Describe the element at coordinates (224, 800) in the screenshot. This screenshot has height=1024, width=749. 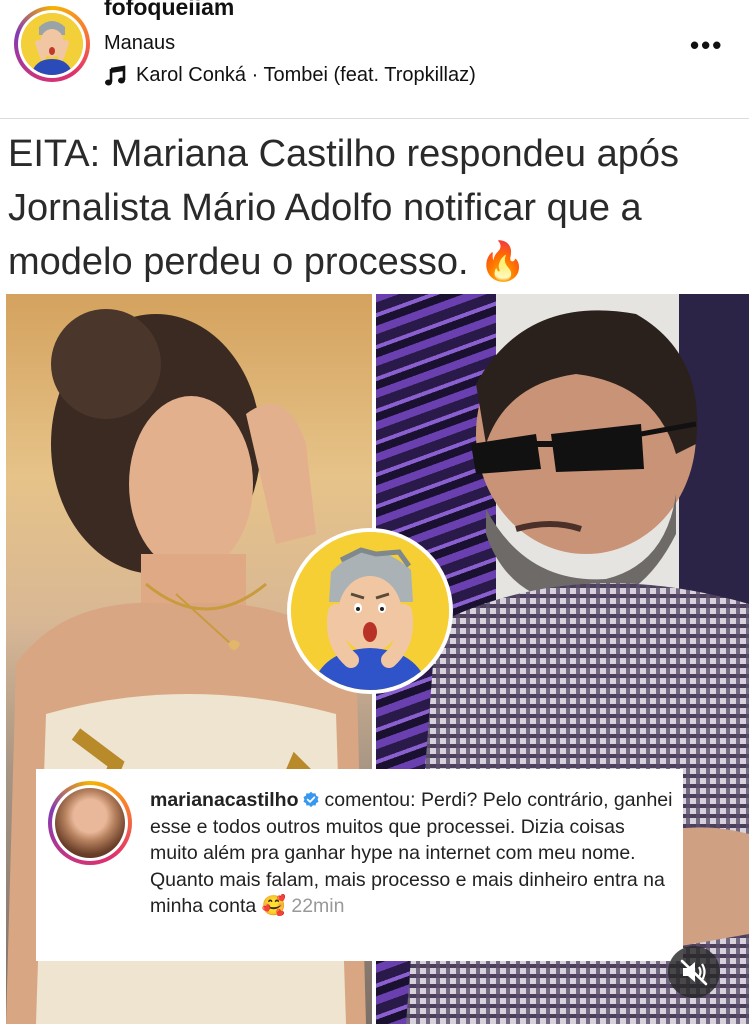
I see `commenter-username: marianacastilho` at that location.